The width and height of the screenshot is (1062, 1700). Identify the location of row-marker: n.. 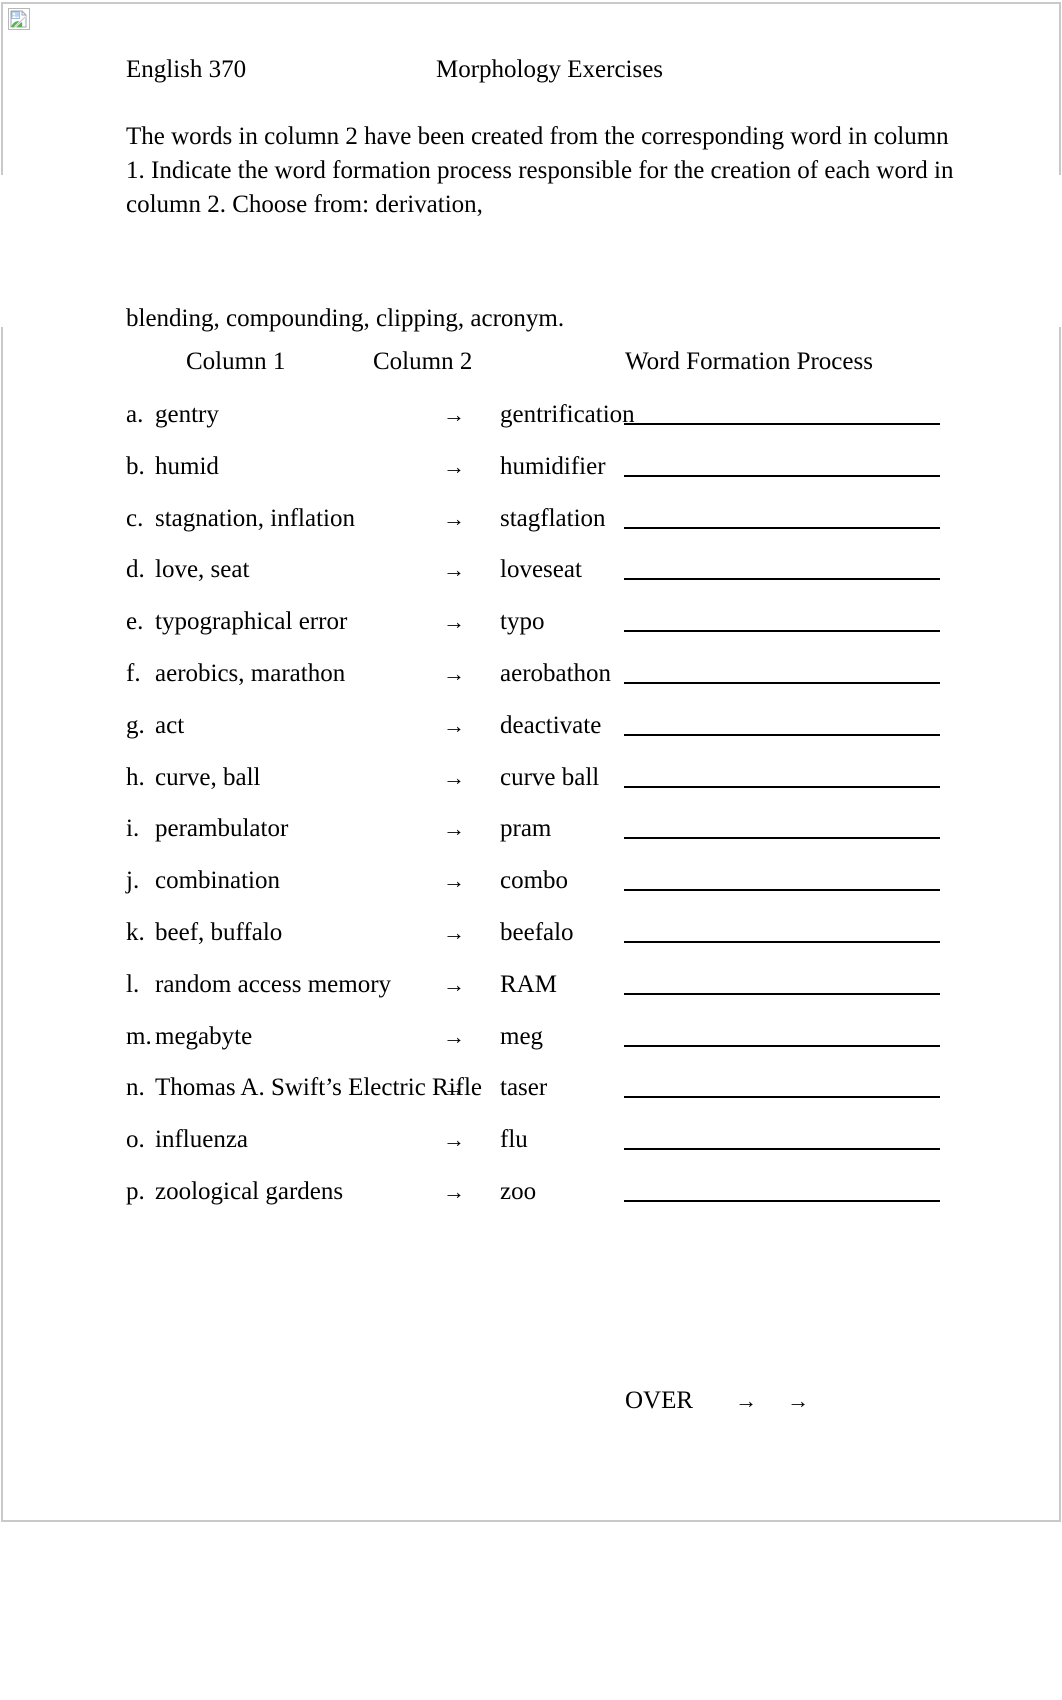
(135, 1088).